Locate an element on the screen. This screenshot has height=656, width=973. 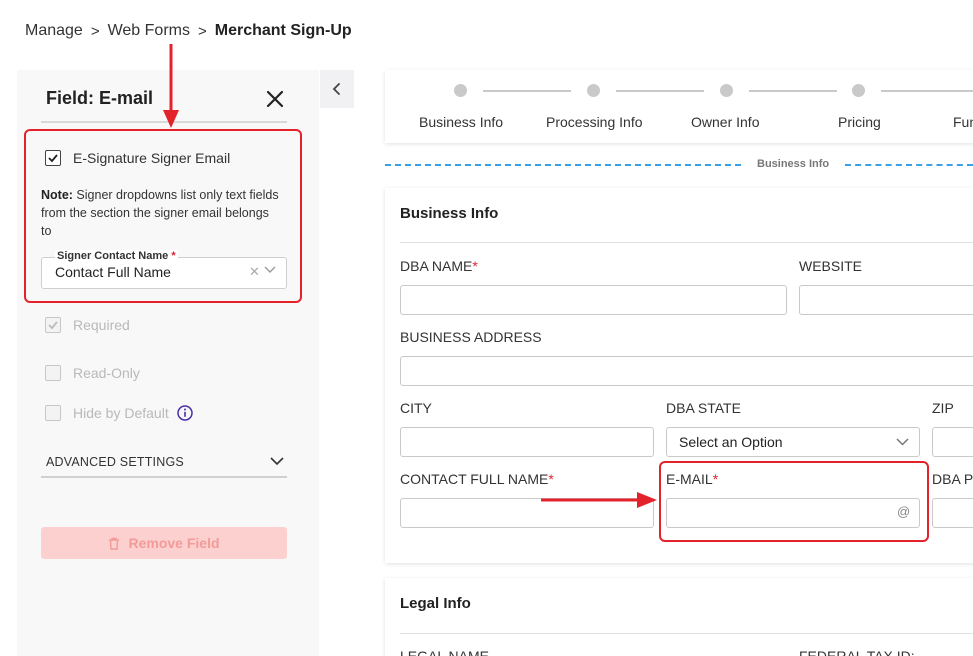
readonly-checkbox-row: Read-Only is located at coordinates (92, 373).